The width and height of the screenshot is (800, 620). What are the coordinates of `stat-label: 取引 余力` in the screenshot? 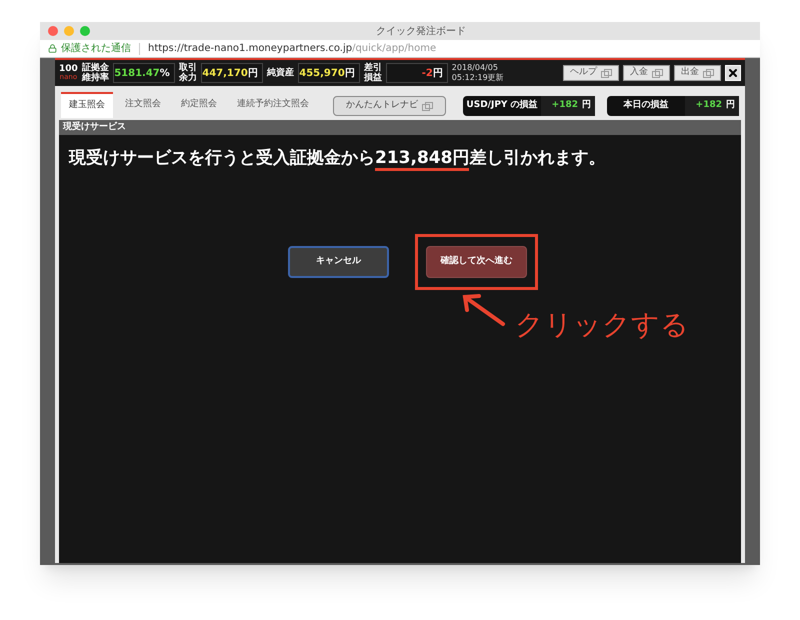 It's located at (187, 73).